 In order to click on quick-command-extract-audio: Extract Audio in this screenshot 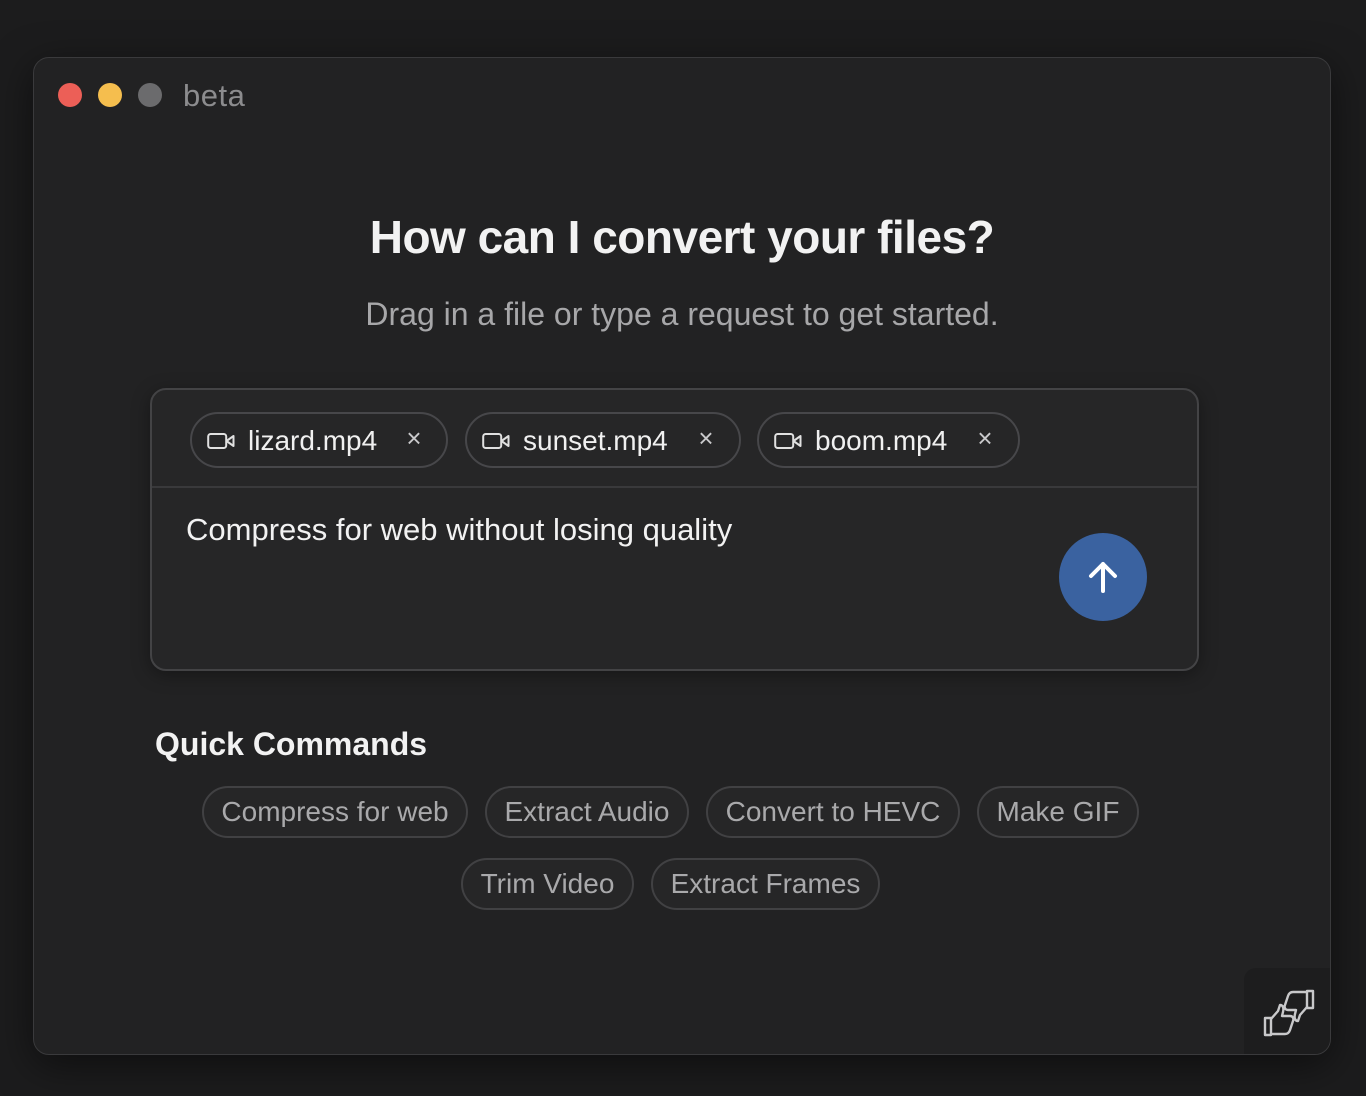, I will do `click(587, 812)`.